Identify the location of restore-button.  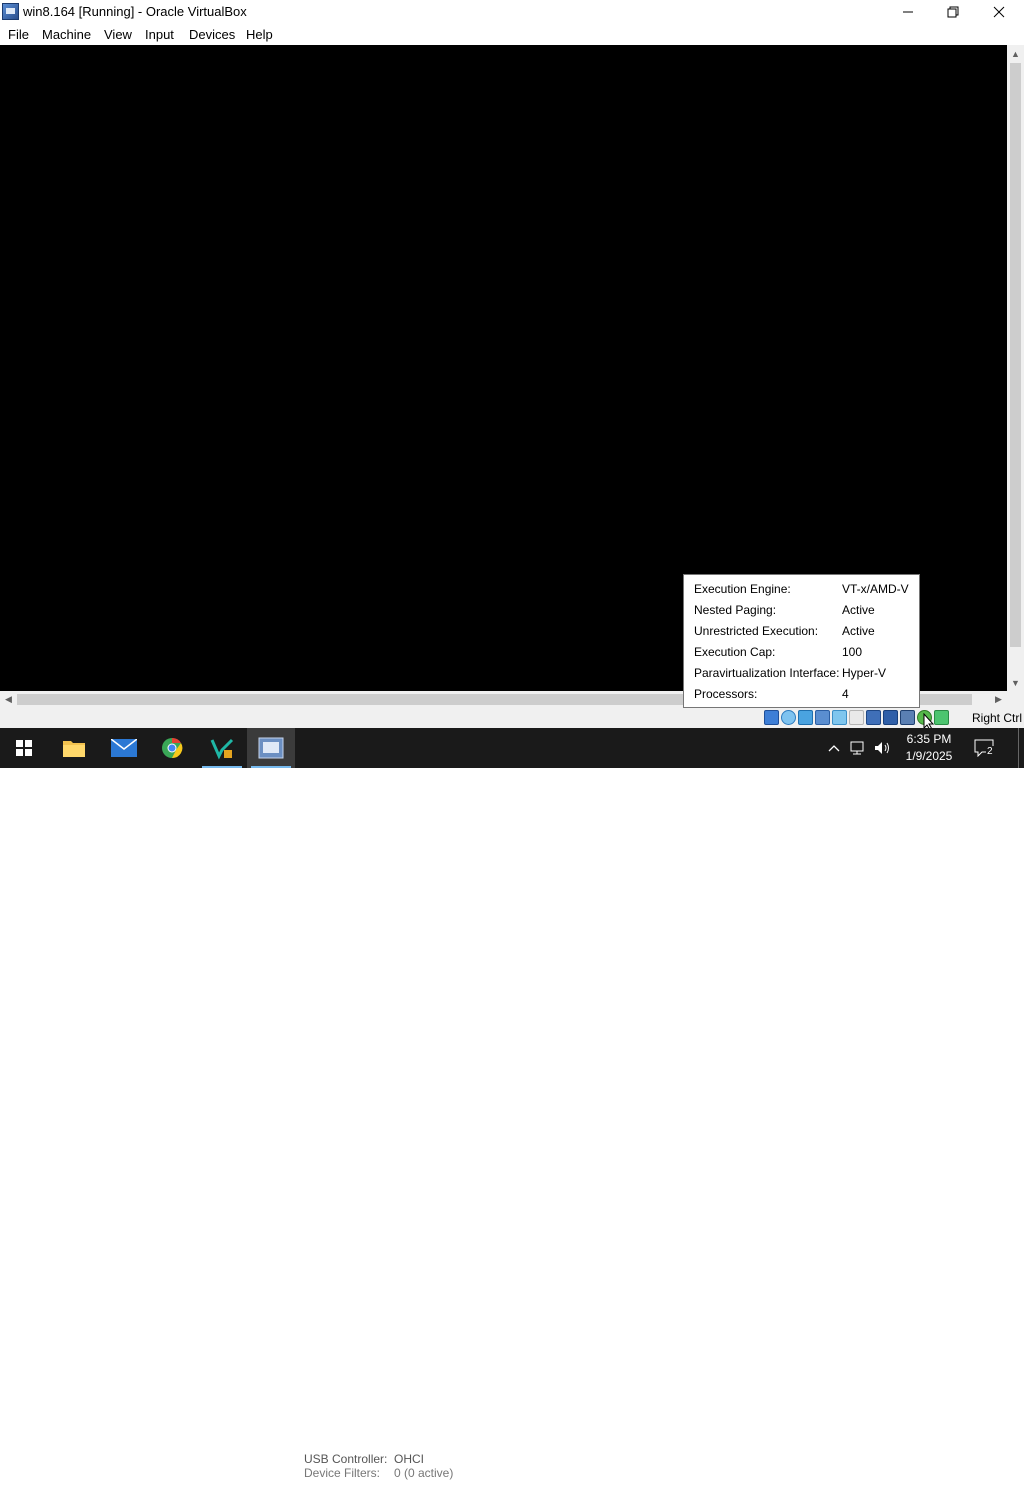
(953, 12).